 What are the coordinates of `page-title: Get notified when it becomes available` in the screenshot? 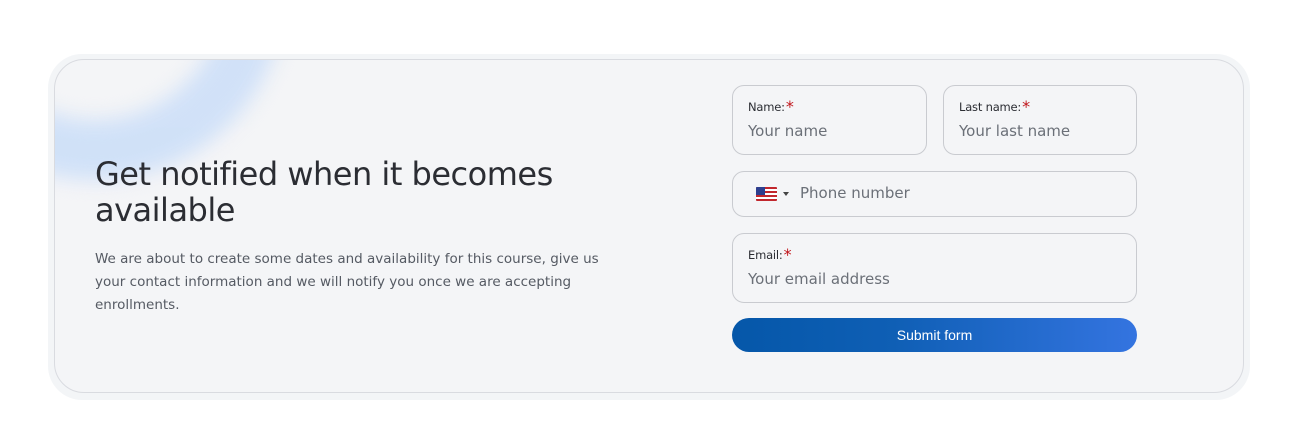 It's located at (324, 192).